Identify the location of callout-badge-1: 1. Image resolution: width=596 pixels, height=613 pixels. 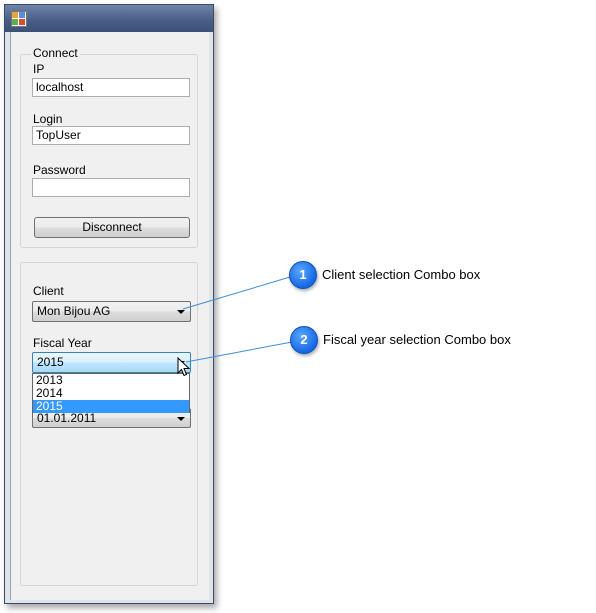
(303, 275).